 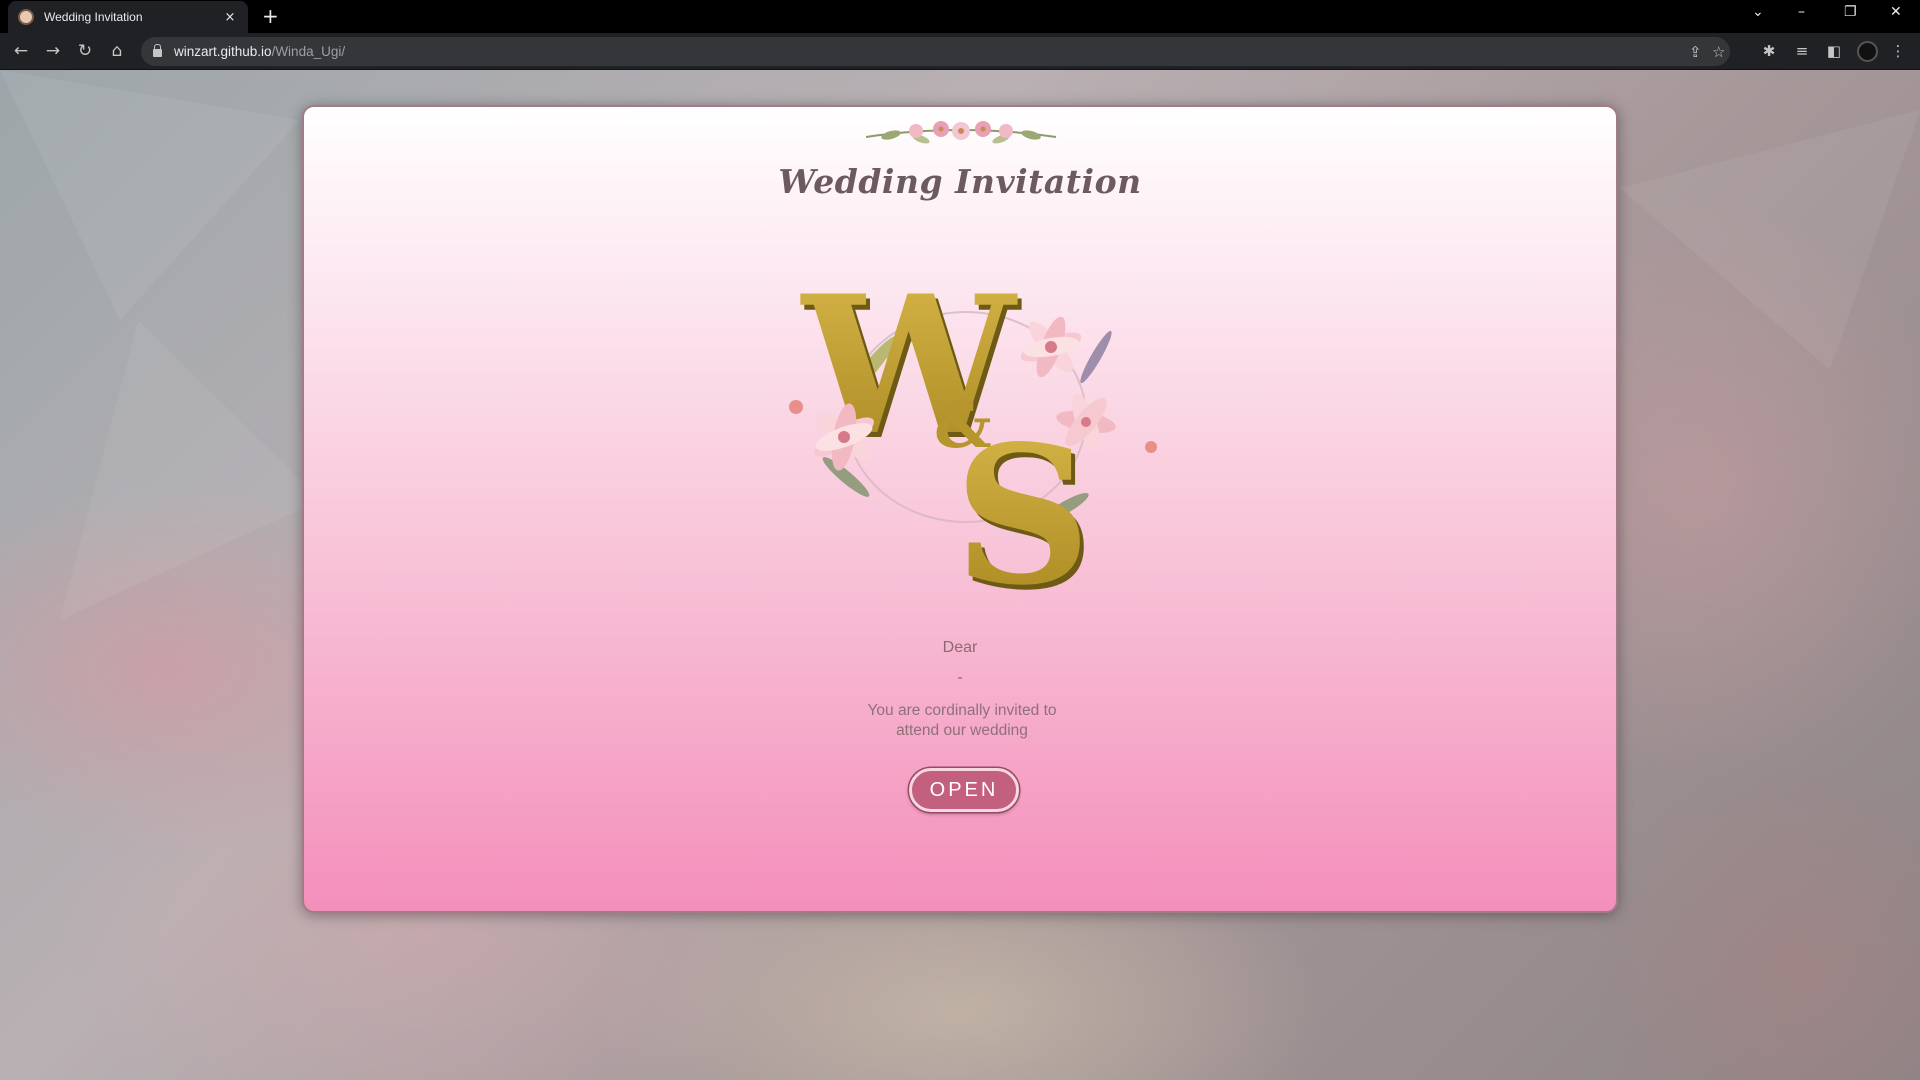 I want to click on minimize-button: –, so click(x=1801, y=12).